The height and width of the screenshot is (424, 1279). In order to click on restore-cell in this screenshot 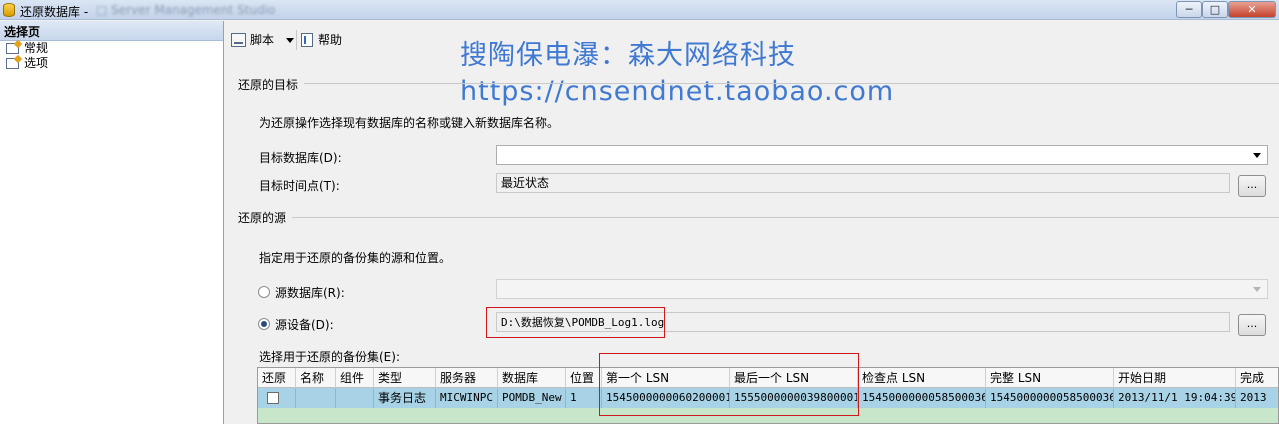, I will do `click(277, 398)`.